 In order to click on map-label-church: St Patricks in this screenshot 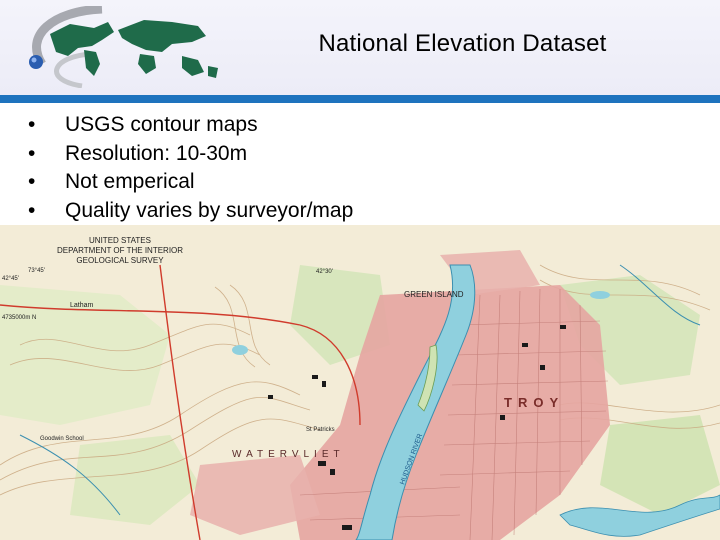, I will do `click(320, 430)`.